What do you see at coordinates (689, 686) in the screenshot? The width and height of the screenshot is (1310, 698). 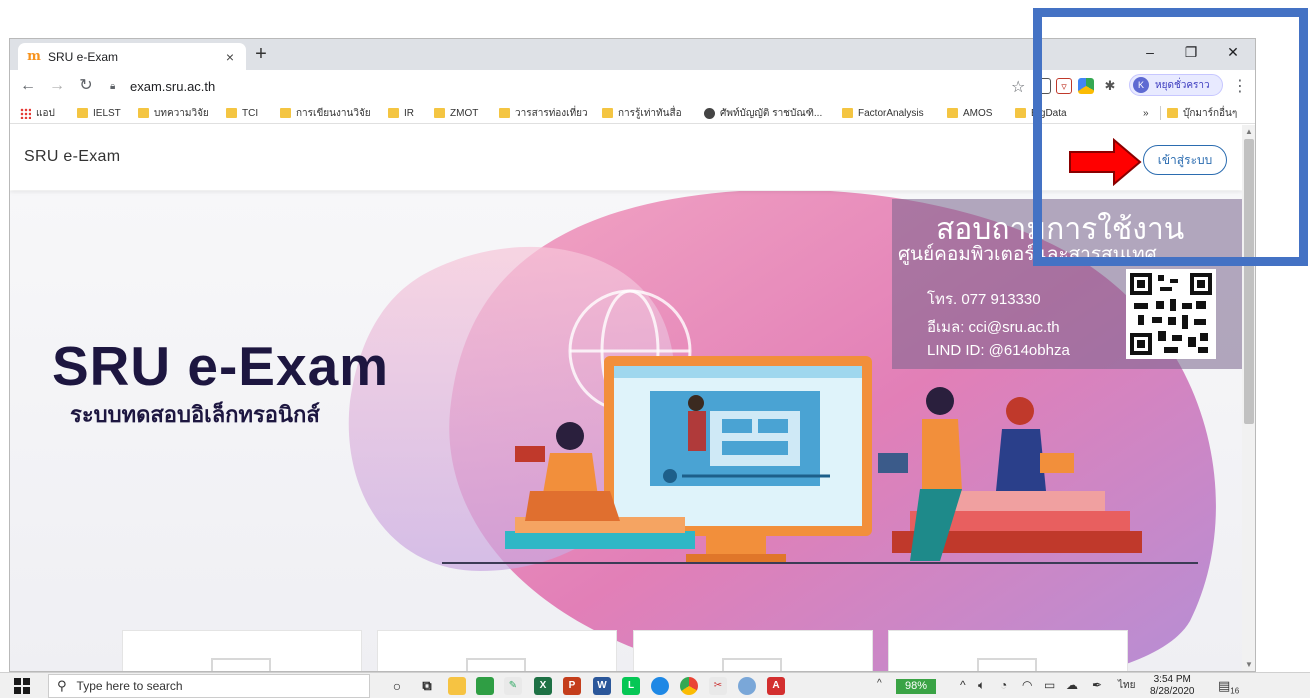 I see `chrome-icon` at bounding box center [689, 686].